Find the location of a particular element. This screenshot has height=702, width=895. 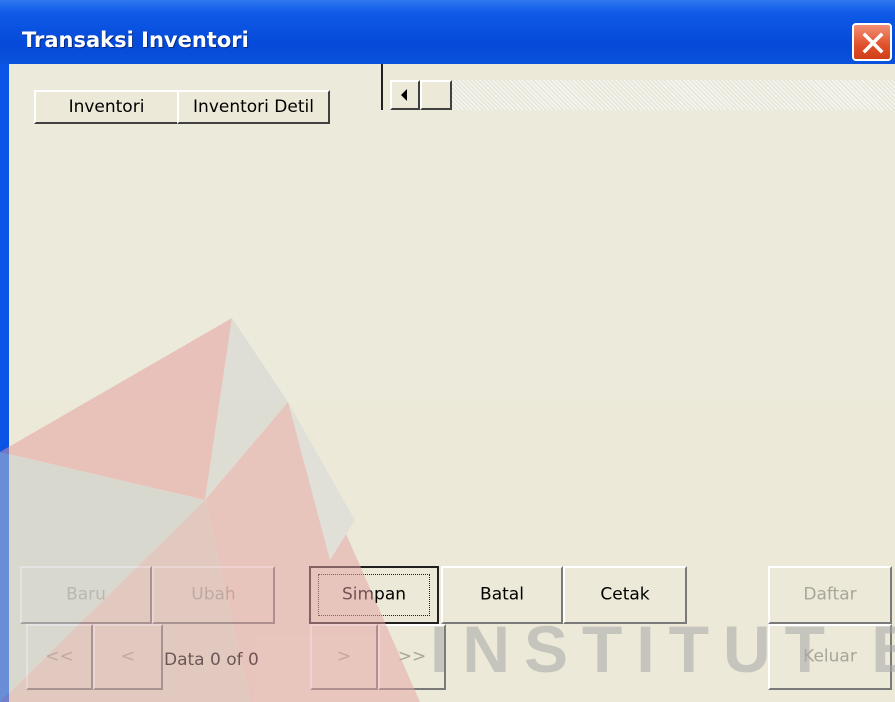

next-record-label: > is located at coordinates (344, 656).